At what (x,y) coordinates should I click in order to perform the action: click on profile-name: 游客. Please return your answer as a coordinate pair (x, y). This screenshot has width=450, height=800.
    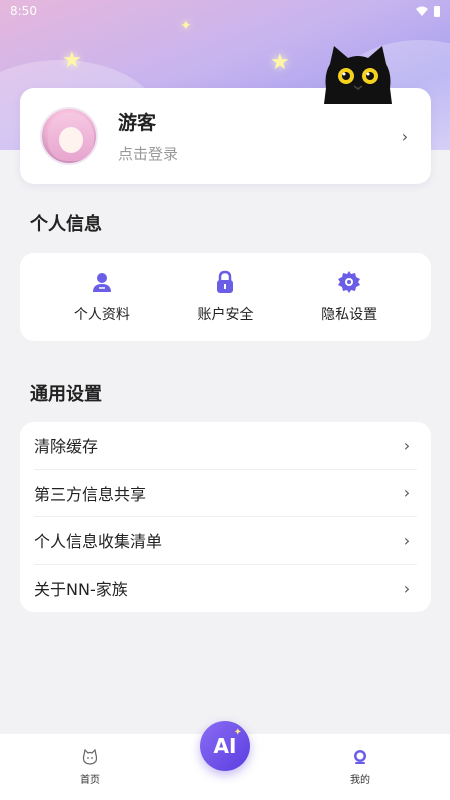
    Looking at the image, I should click on (137, 123).